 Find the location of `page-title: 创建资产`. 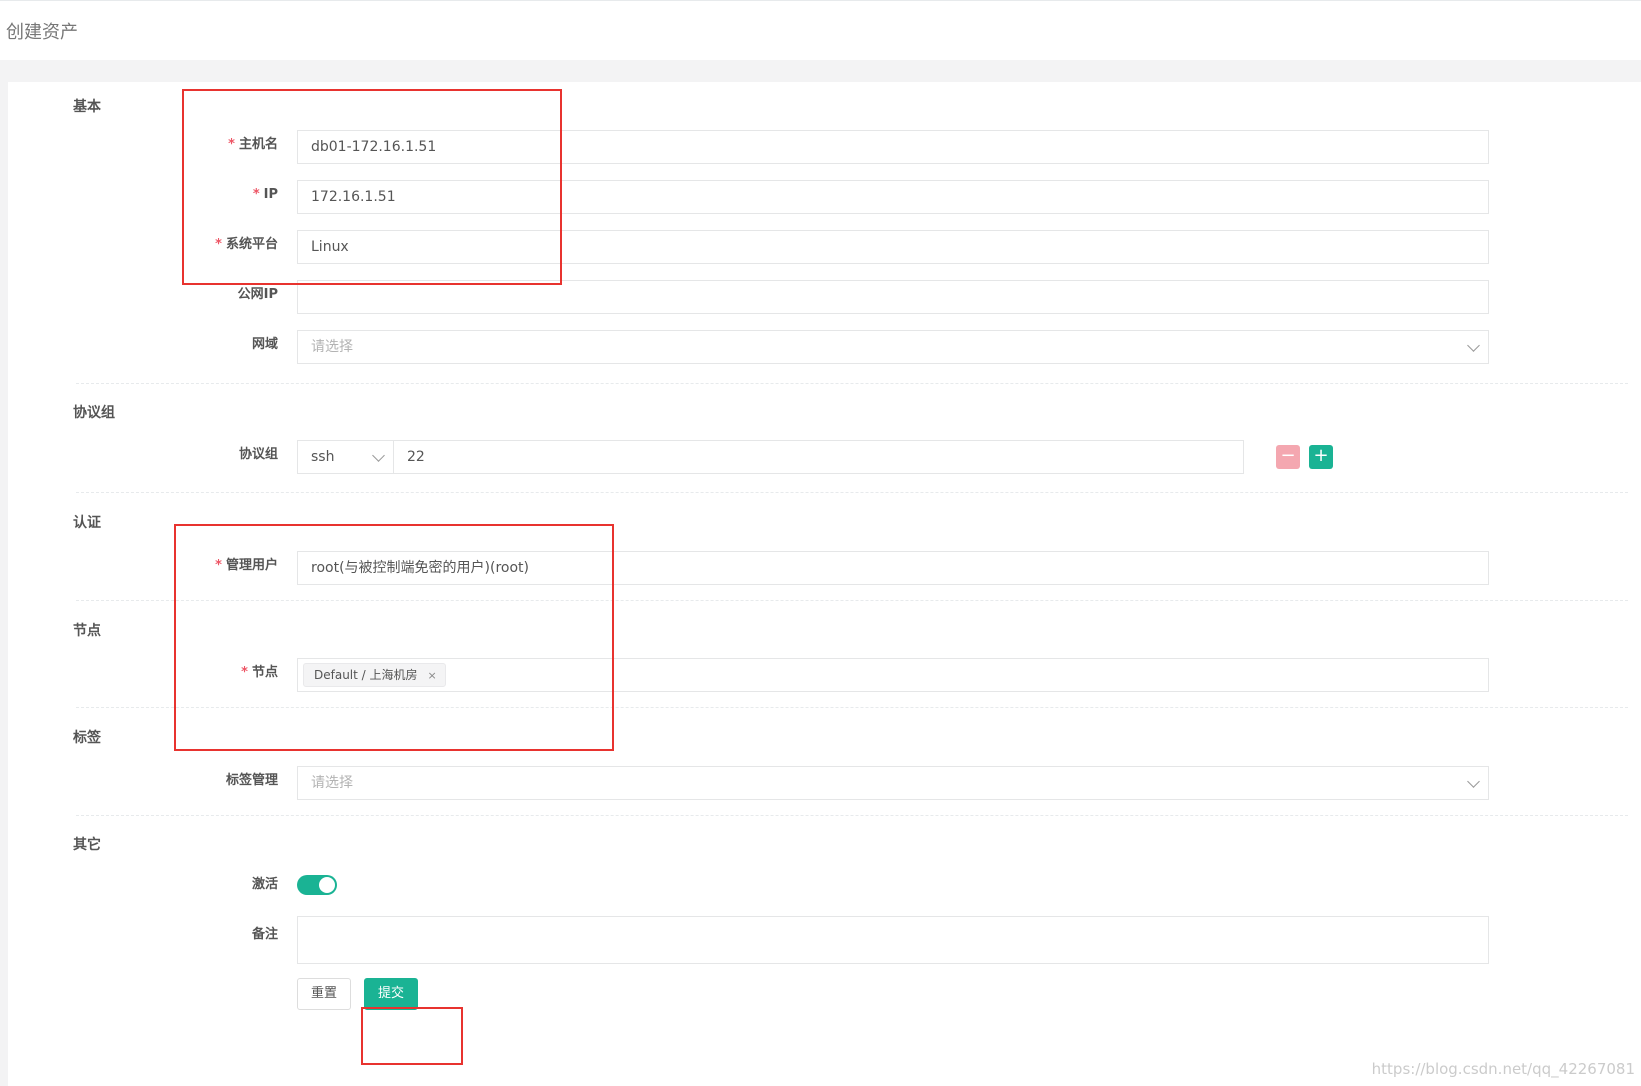

page-title: 创建资产 is located at coordinates (42, 32).